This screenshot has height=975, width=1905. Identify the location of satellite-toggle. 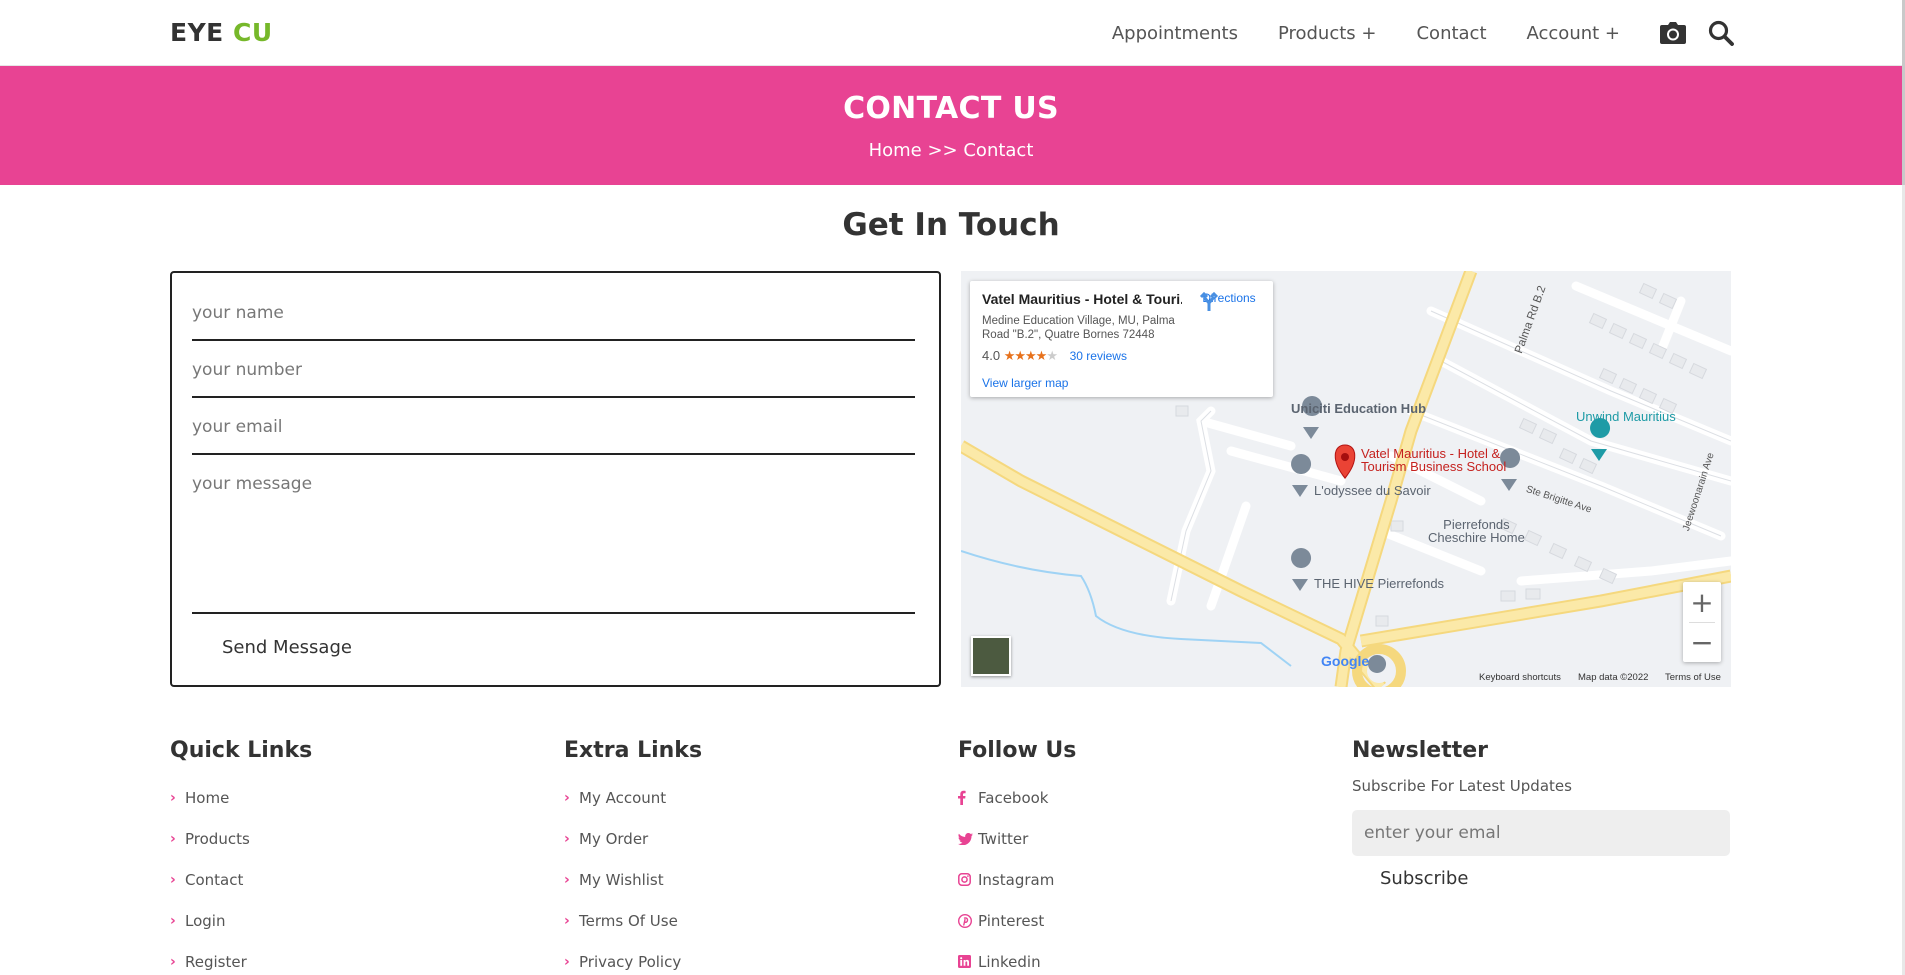
(991, 656).